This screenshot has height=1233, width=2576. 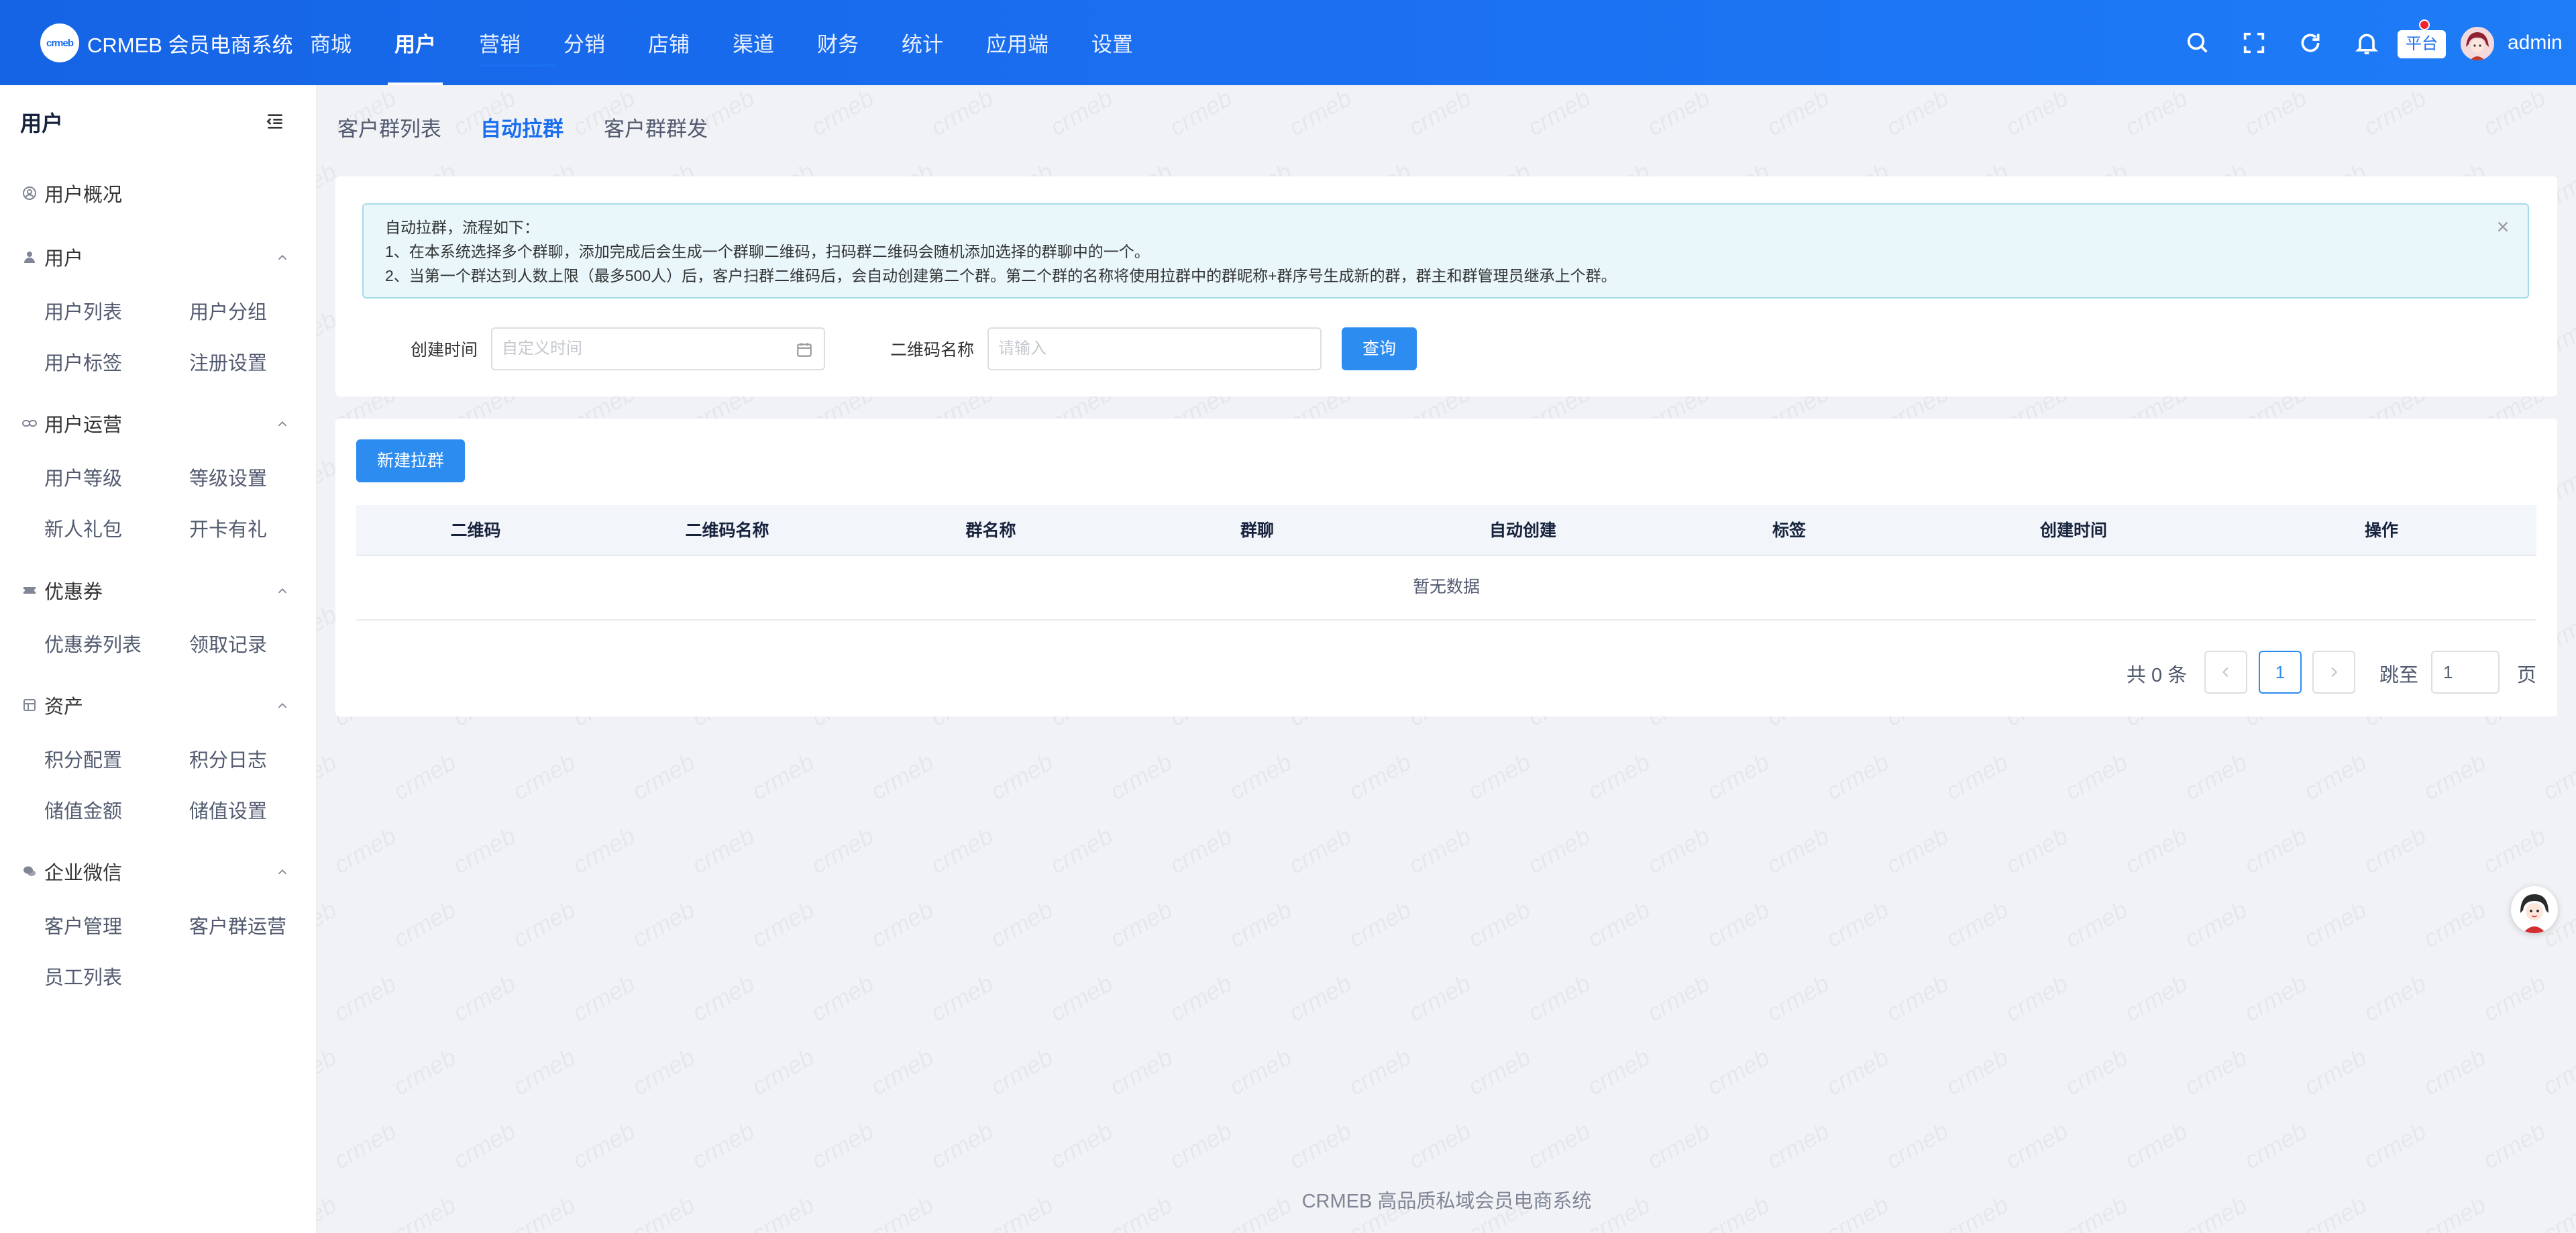 What do you see at coordinates (475, 531) in the screenshot?
I see `column-header: 二维码` at bounding box center [475, 531].